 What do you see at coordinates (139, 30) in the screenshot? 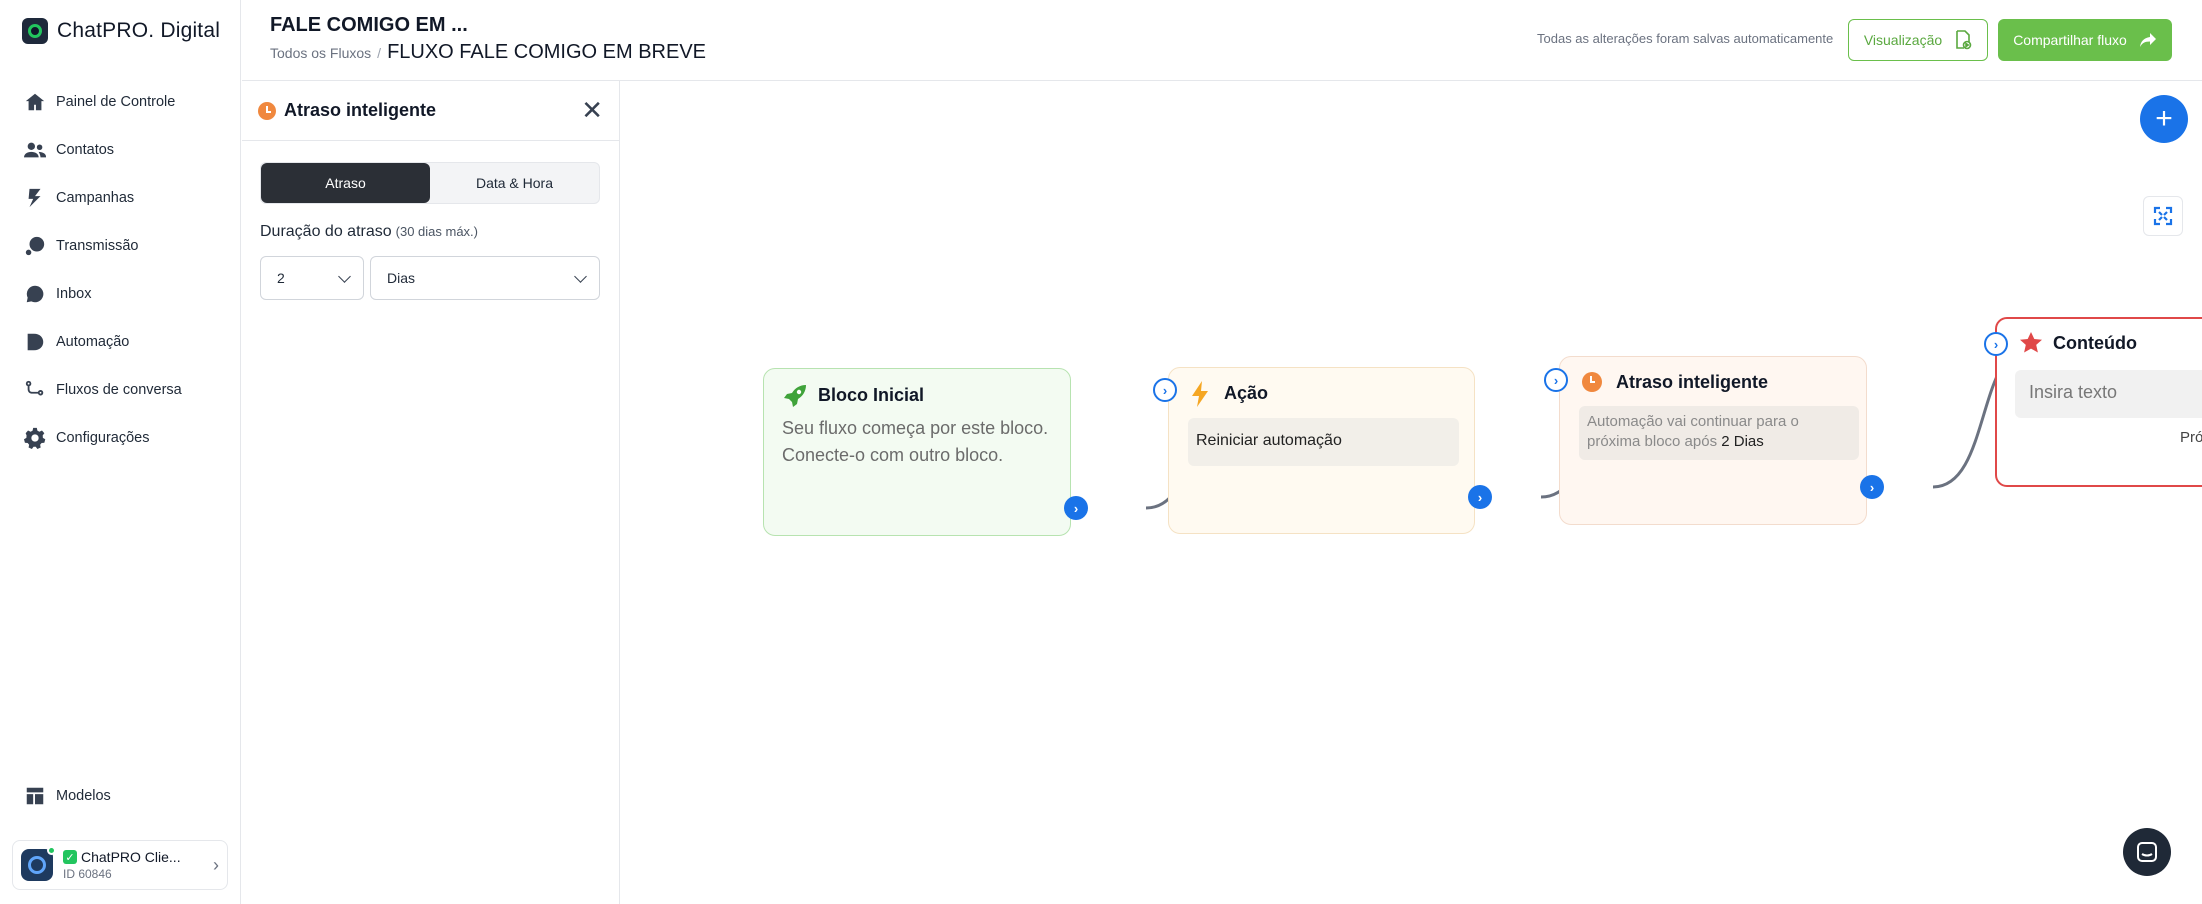
I see `brand-name: ChatPRO. Digital` at bounding box center [139, 30].